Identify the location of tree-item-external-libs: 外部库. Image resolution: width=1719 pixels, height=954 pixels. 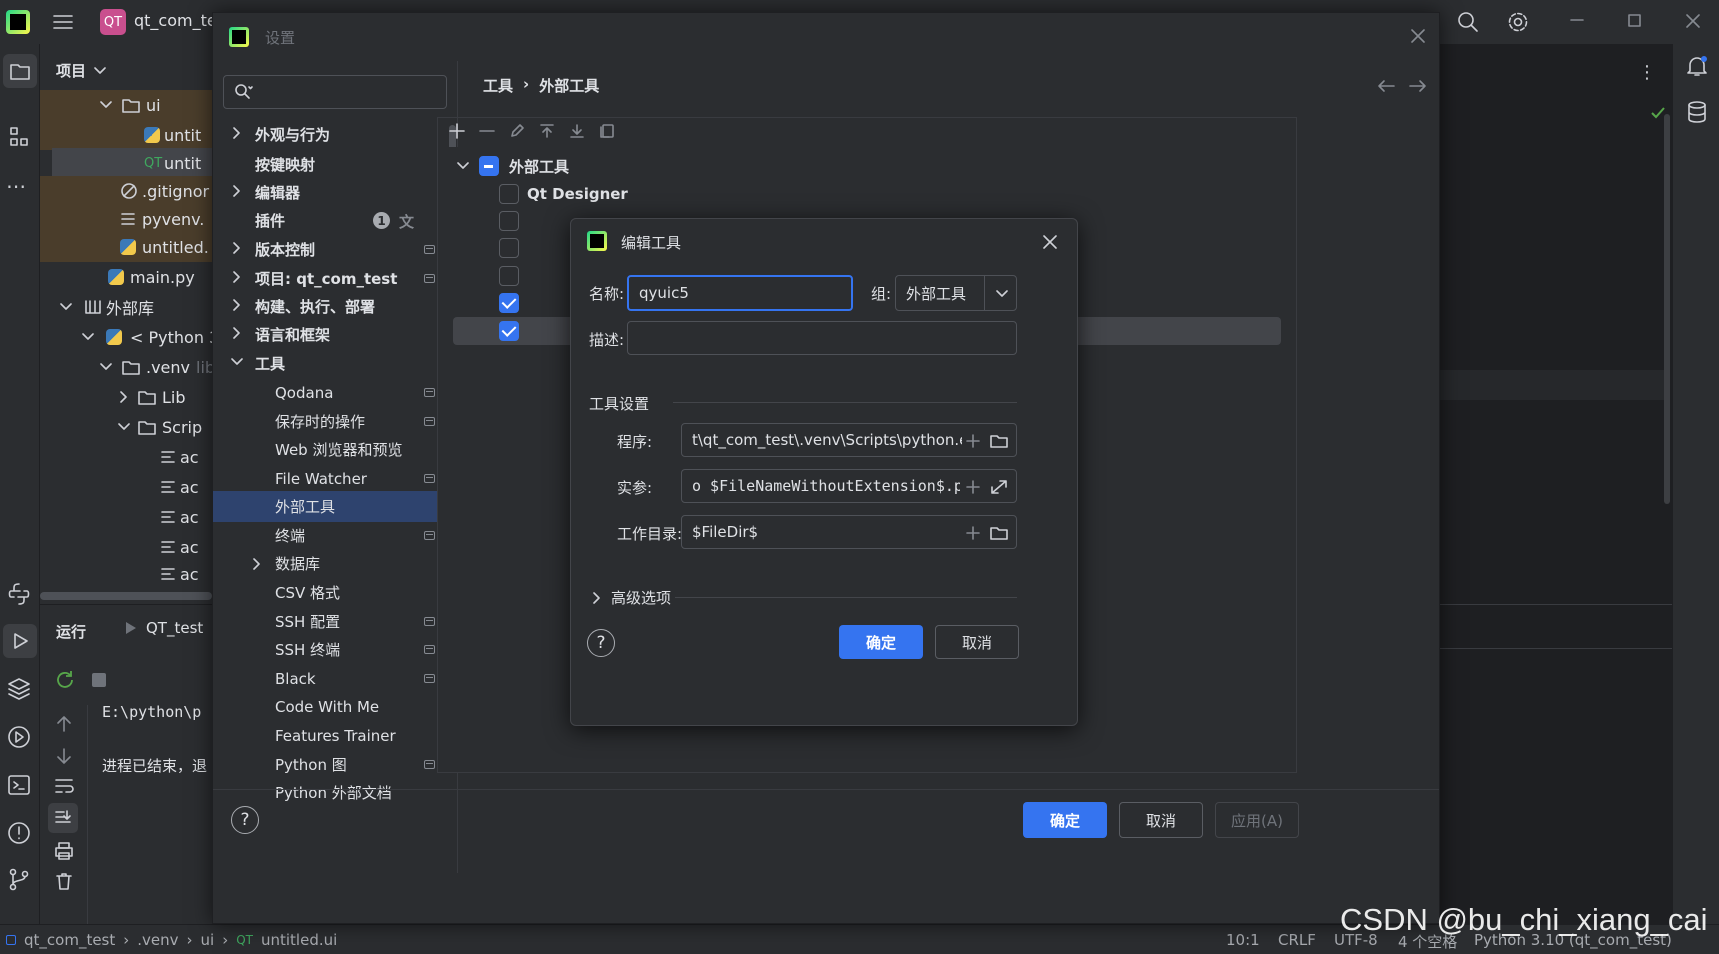
(126, 307).